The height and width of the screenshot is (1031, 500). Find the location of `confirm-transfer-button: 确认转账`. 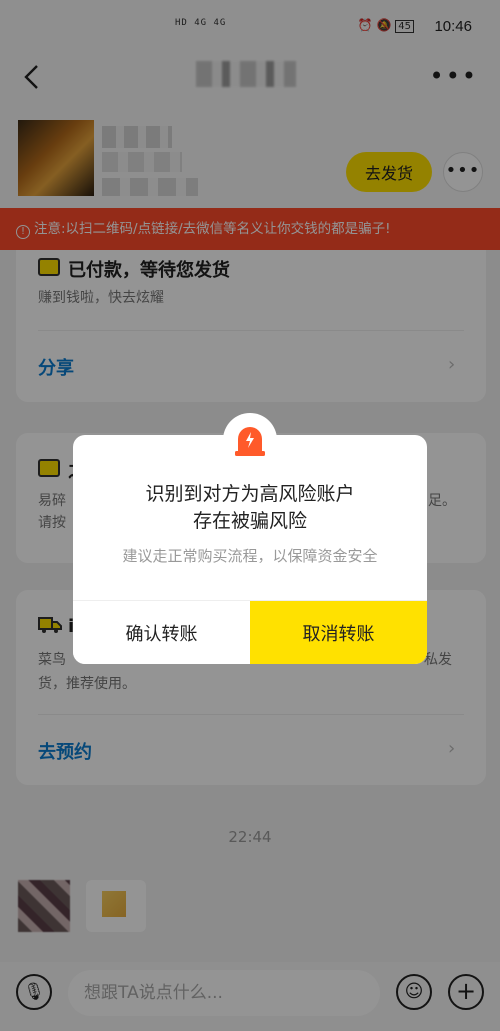

confirm-transfer-button: 确认转账 is located at coordinates (161, 632).